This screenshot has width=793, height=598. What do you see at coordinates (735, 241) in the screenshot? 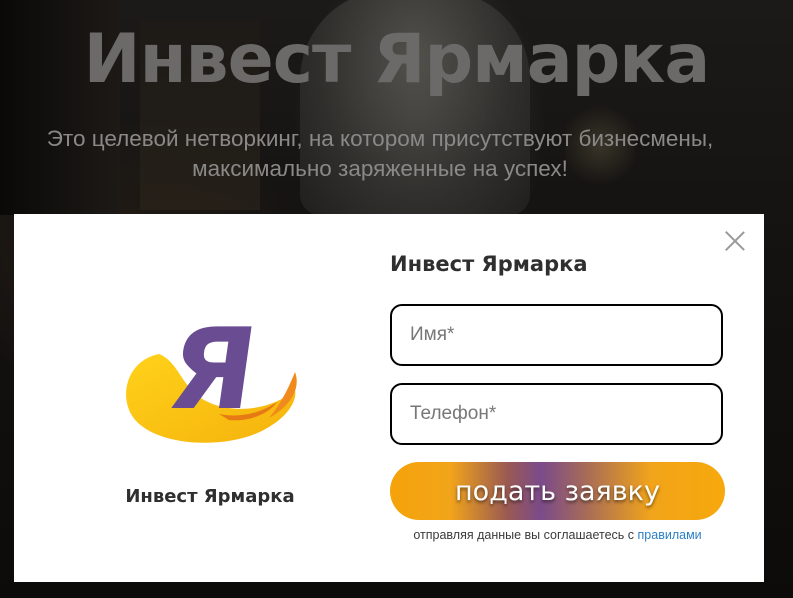
I see `close-icon` at bounding box center [735, 241].